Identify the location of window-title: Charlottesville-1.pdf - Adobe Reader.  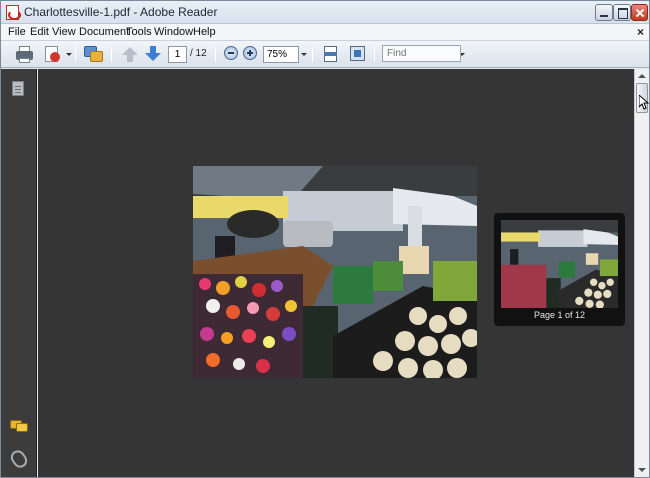
(121, 12).